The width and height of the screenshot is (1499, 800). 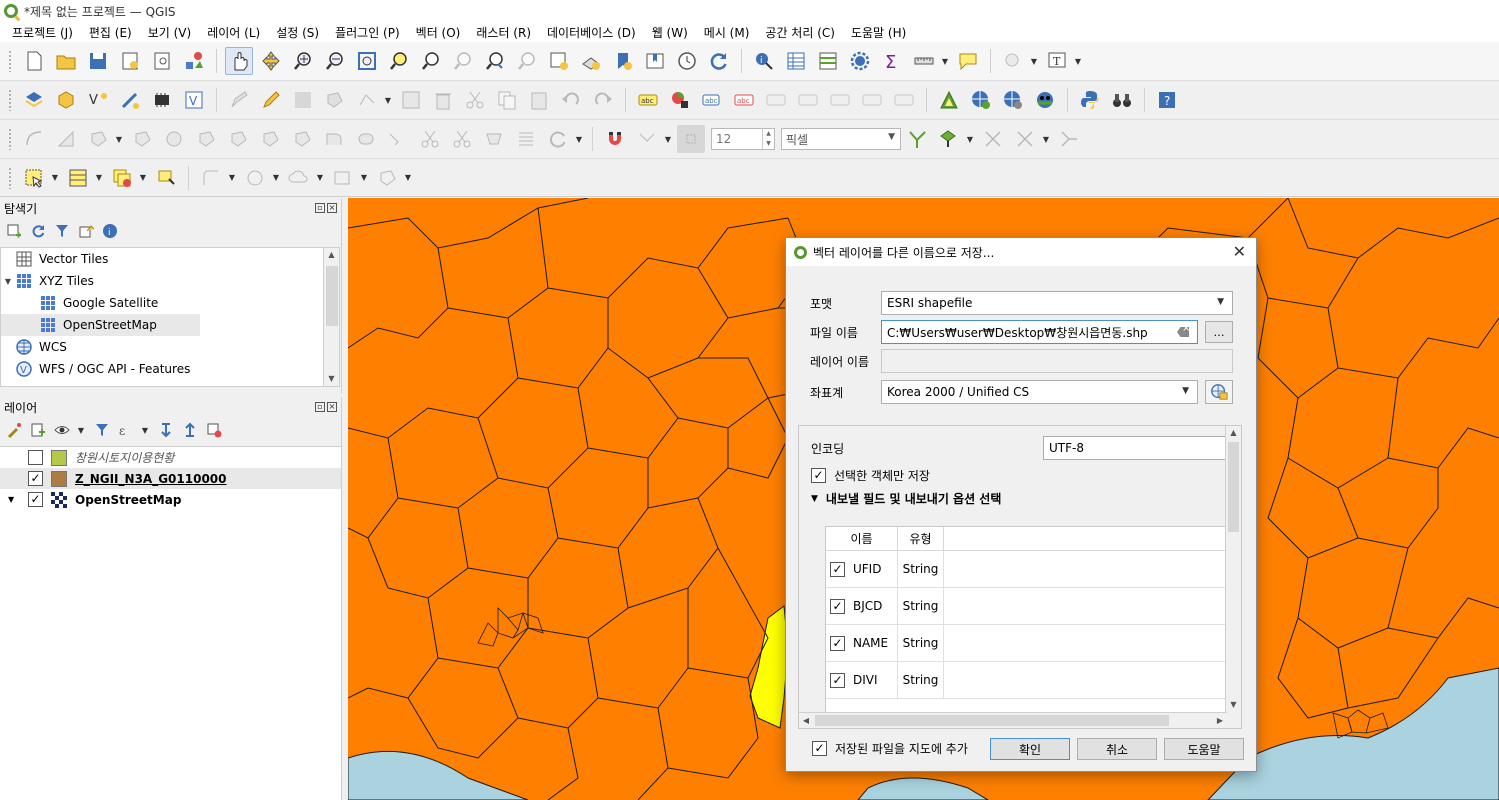 I want to click on annotation-dropdown-icon: ▼, so click(x=1078, y=61).